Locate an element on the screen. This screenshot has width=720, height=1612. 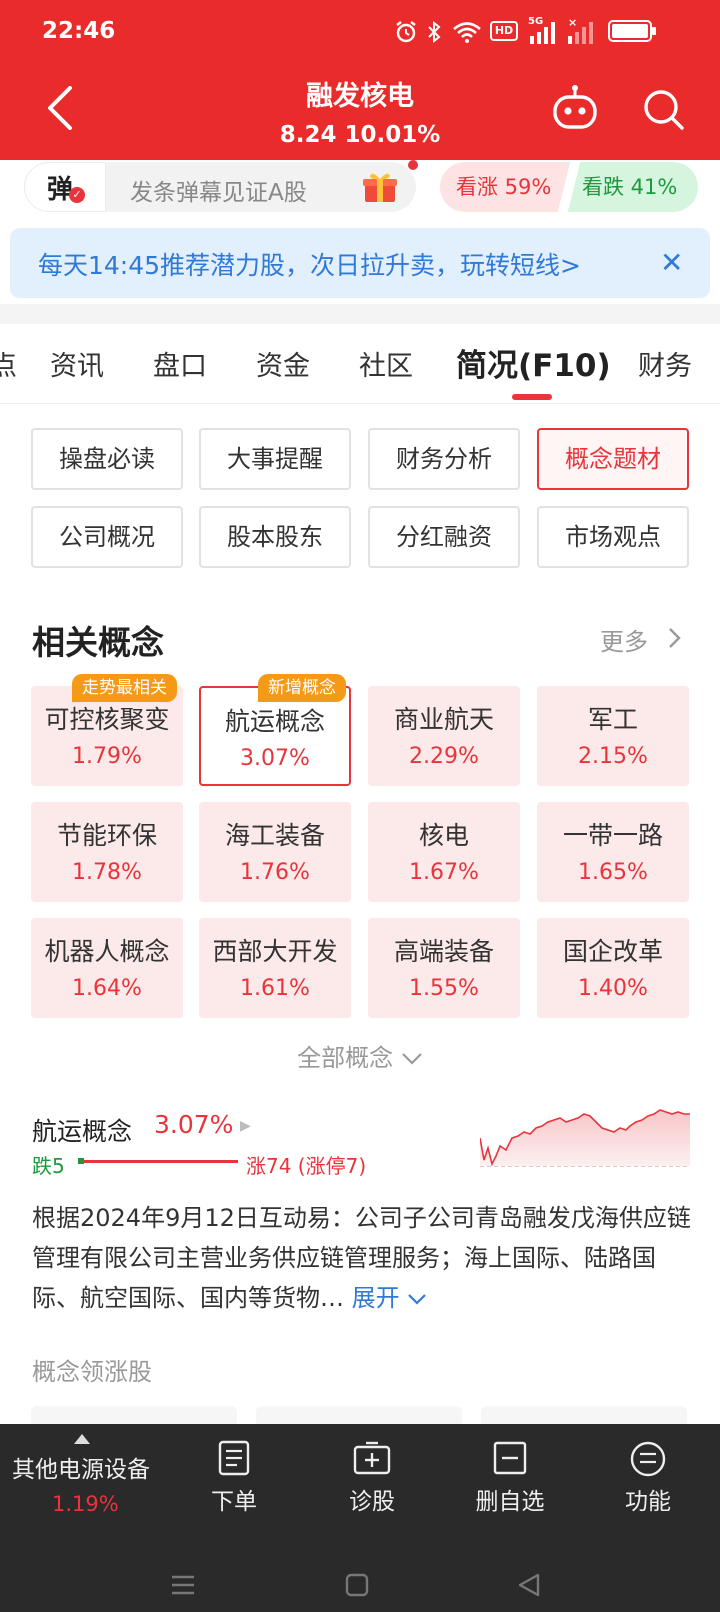
remove-watchlist-button: 删自选 is located at coordinates (510, 1478).